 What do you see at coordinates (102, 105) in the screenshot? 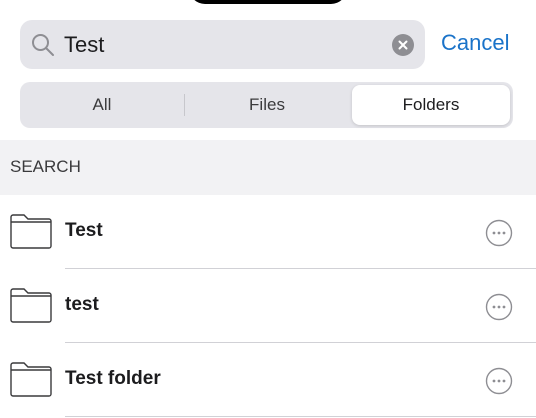
I see `segment-all: All` at bounding box center [102, 105].